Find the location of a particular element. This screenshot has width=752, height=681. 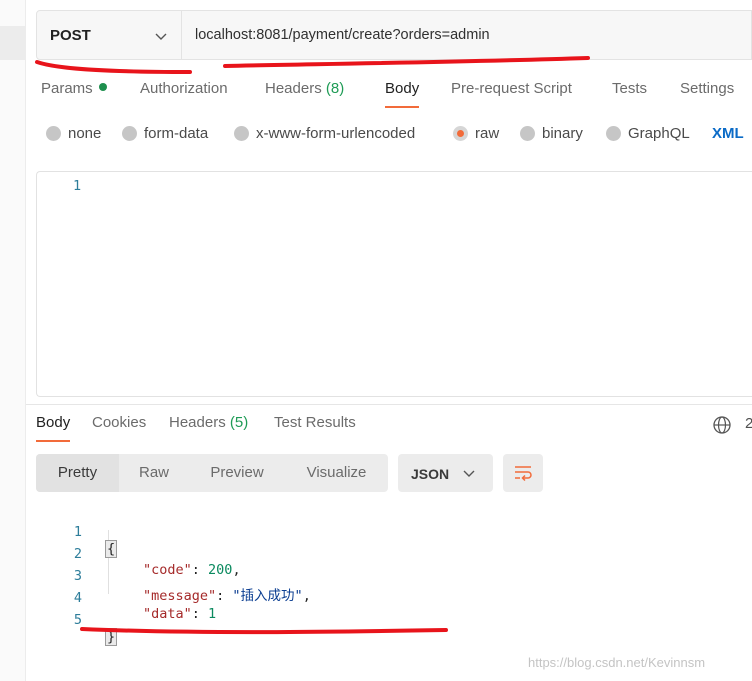

response-status: 2 is located at coordinates (748, 423).